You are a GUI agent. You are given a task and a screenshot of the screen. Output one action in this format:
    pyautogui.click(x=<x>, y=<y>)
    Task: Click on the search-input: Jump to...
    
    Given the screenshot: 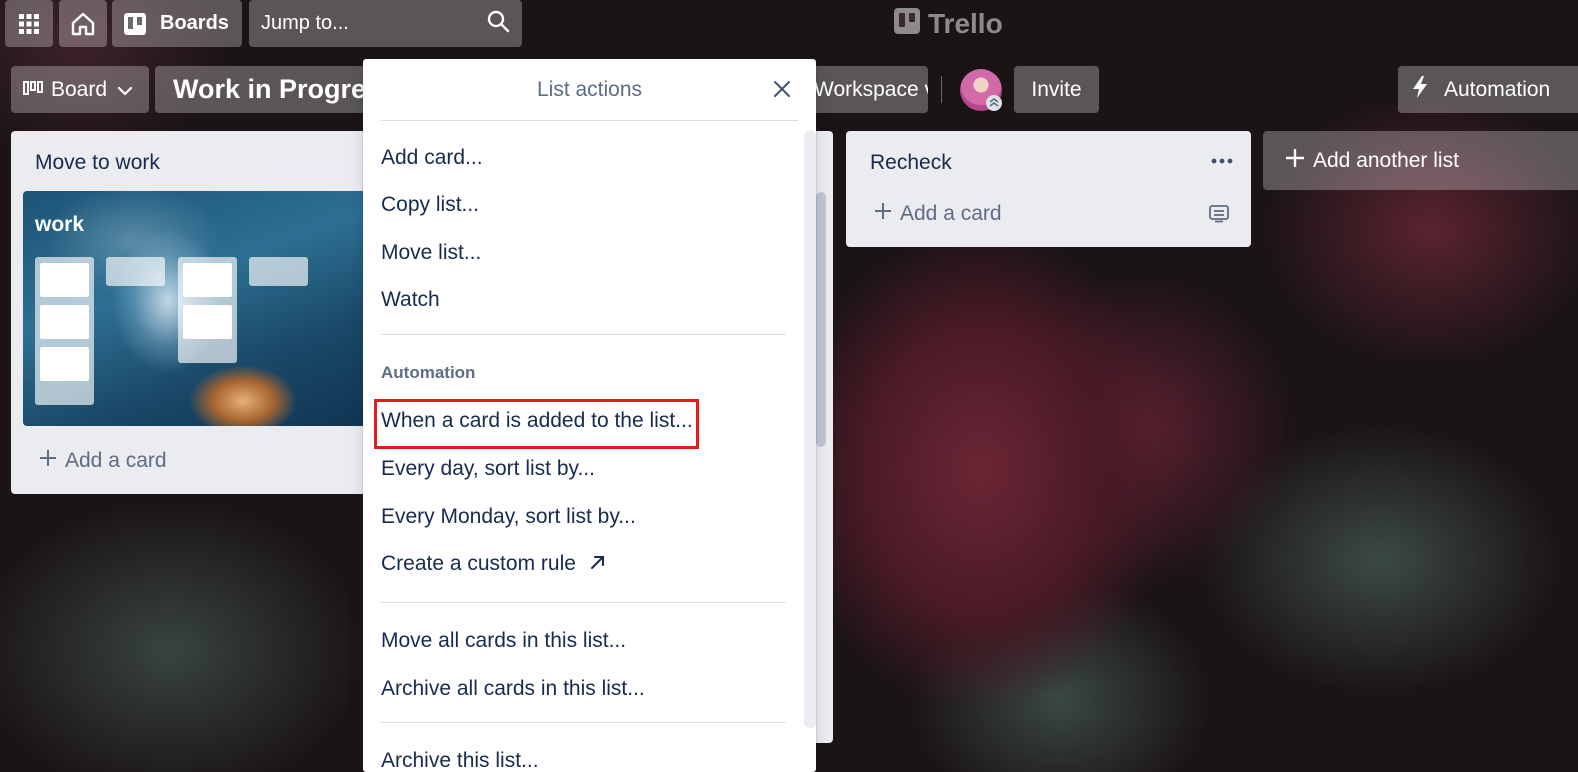 What is the action you would take?
    pyautogui.click(x=385, y=23)
    